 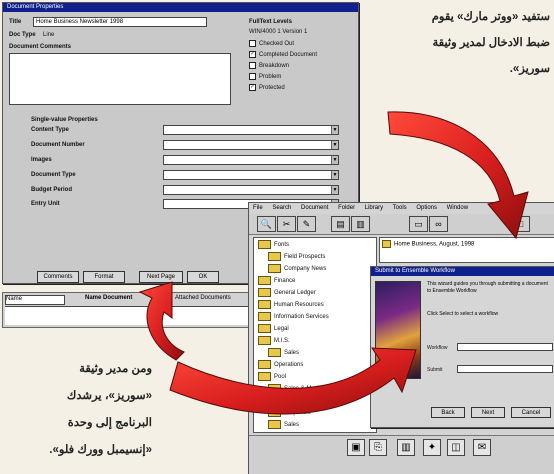 What do you see at coordinates (386, 244) in the screenshot?
I see `document-icon` at bounding box center [386, 244].